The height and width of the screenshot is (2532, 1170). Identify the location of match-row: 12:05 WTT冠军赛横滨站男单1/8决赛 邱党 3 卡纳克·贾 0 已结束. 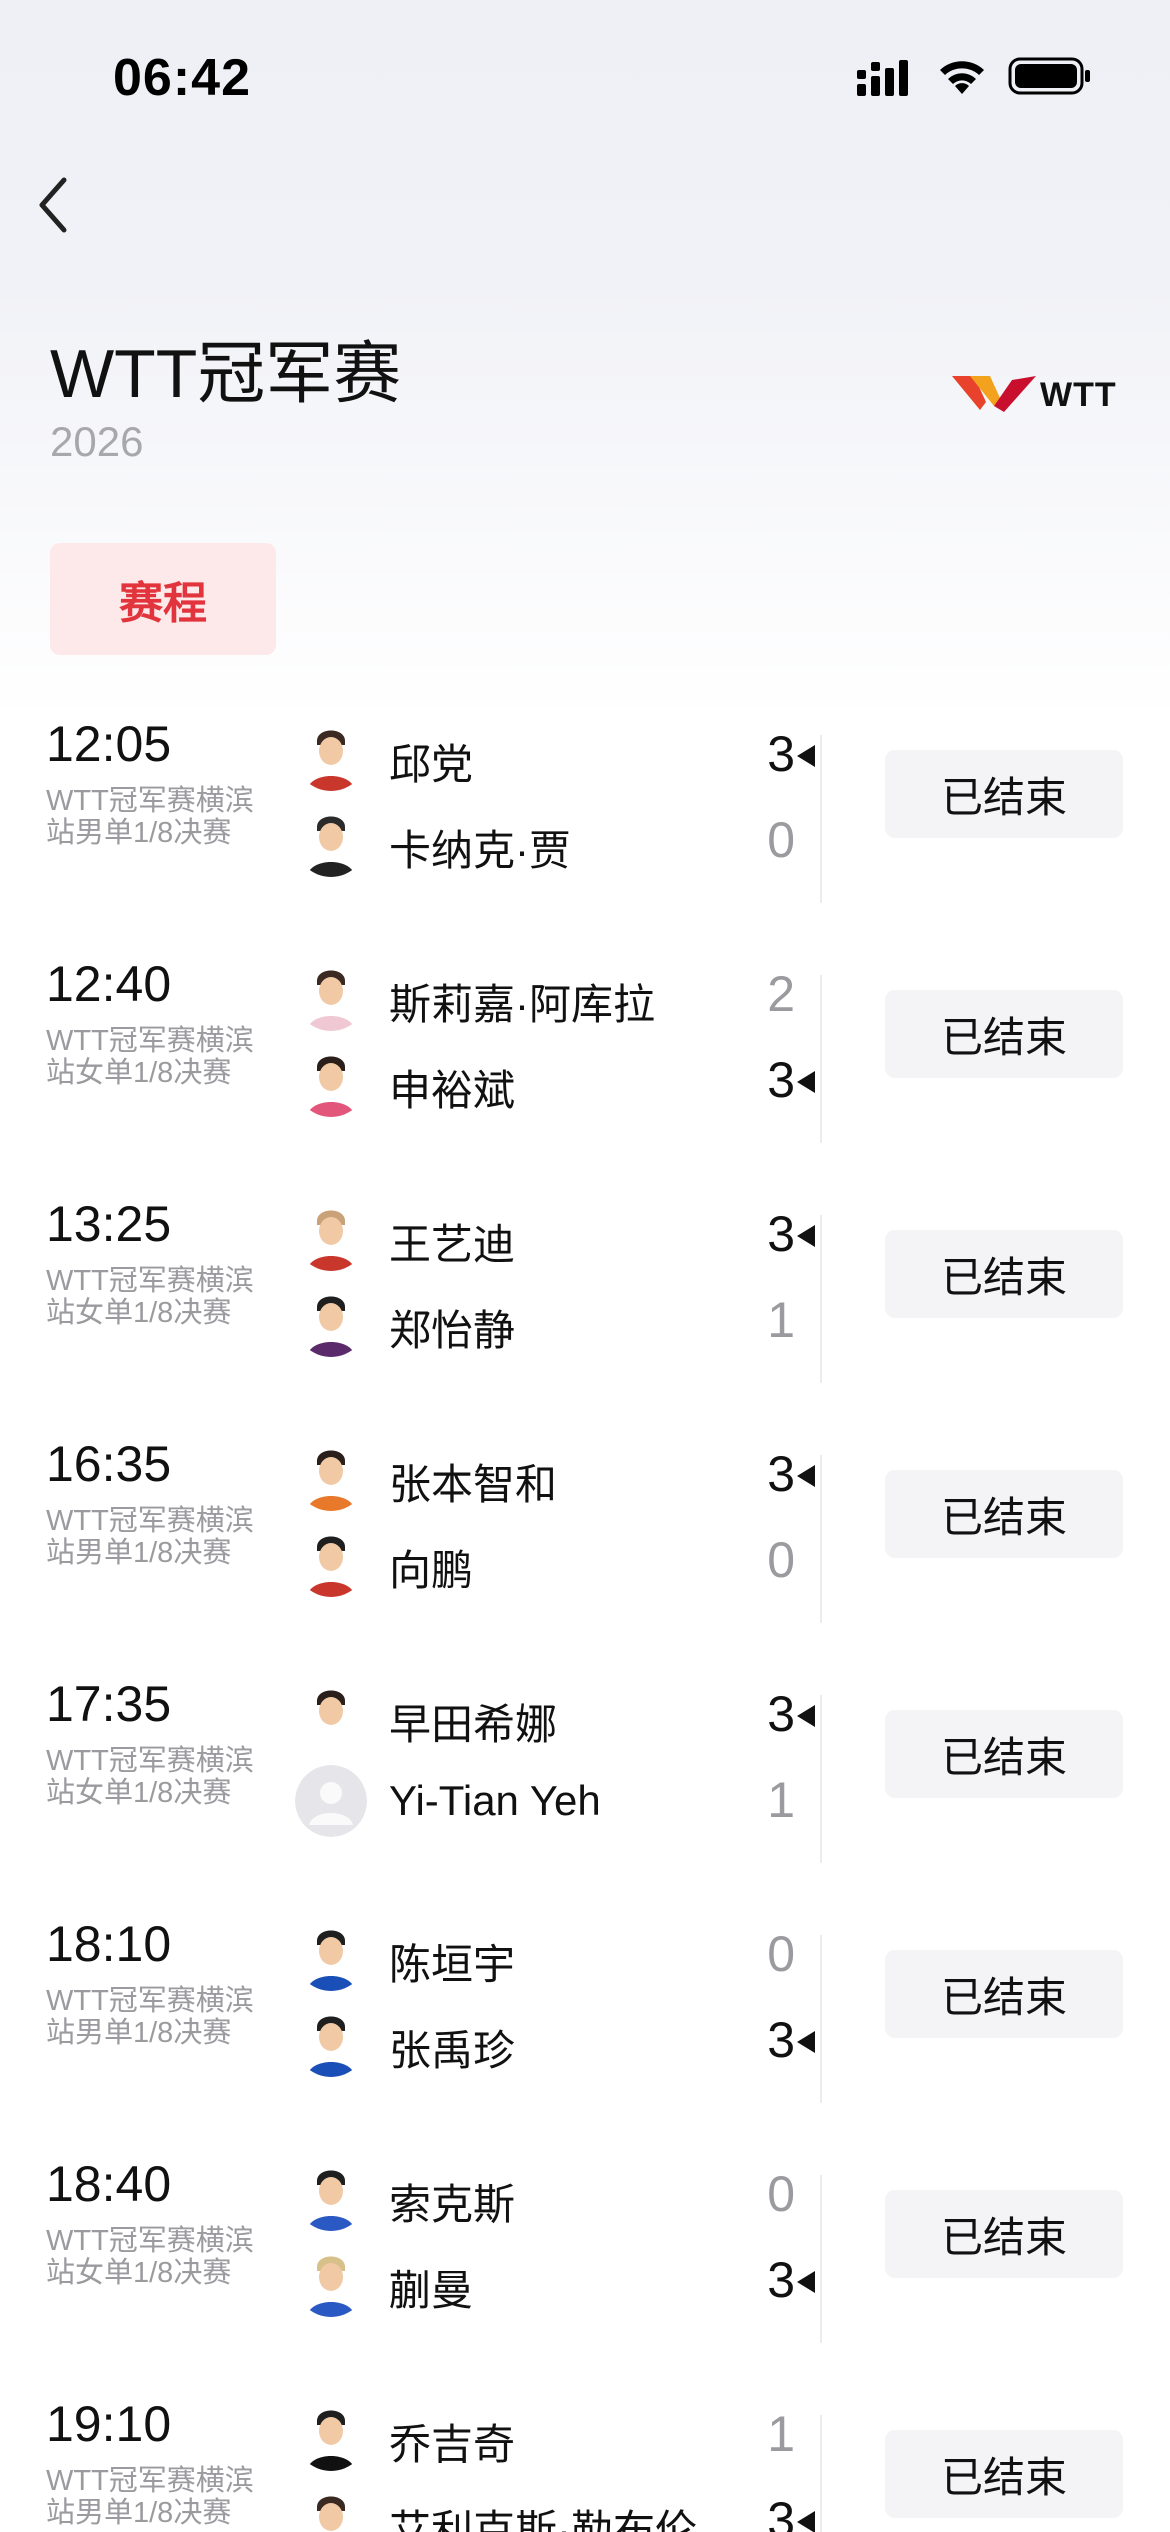
(585, 835).